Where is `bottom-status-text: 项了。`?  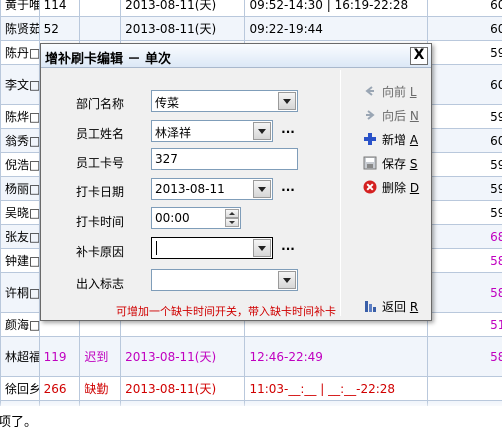
bottom-status-text: 项了。 is located at coordinates (251, 418).